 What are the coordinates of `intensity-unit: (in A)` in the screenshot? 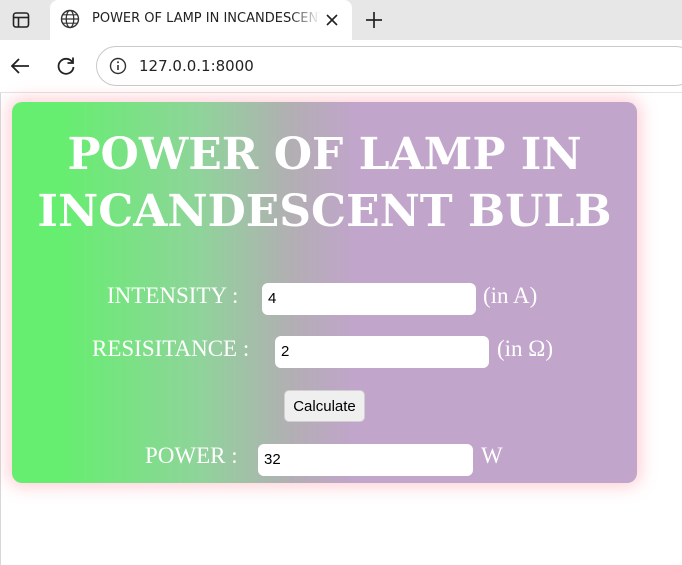 It's located at (510, 295).